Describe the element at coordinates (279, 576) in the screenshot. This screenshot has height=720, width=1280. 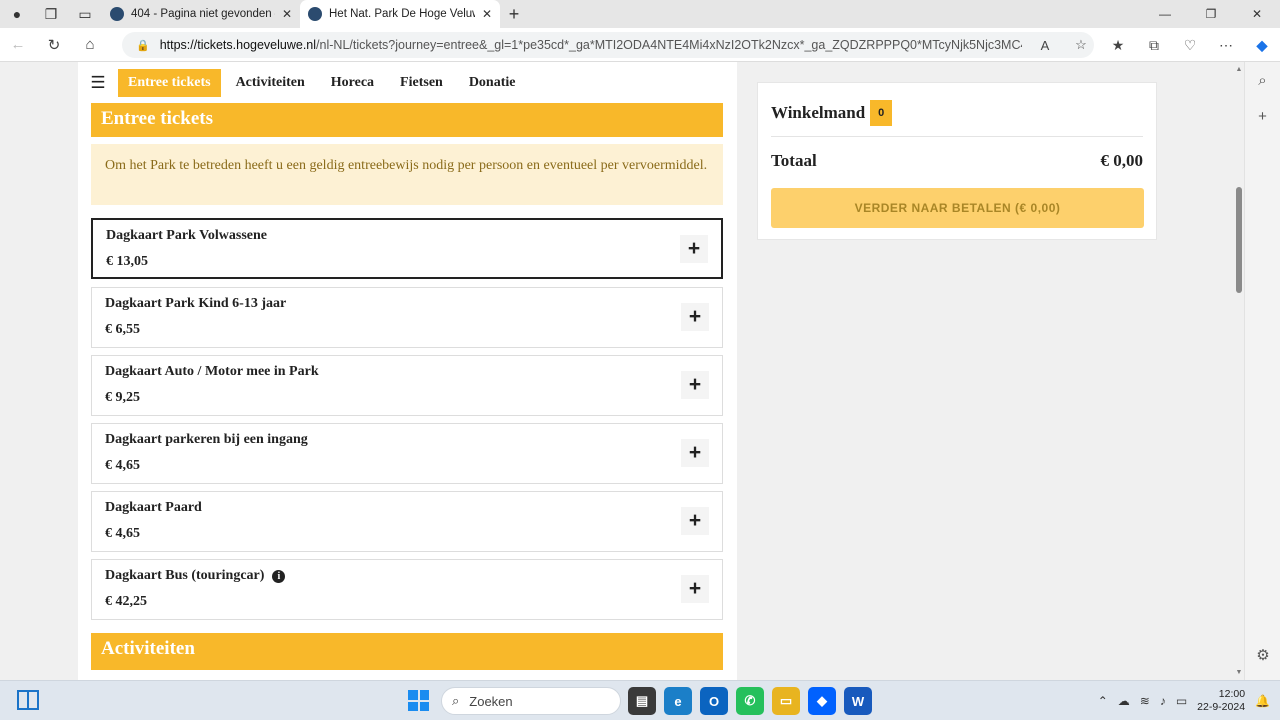
I see `info-icon: i` at that location.